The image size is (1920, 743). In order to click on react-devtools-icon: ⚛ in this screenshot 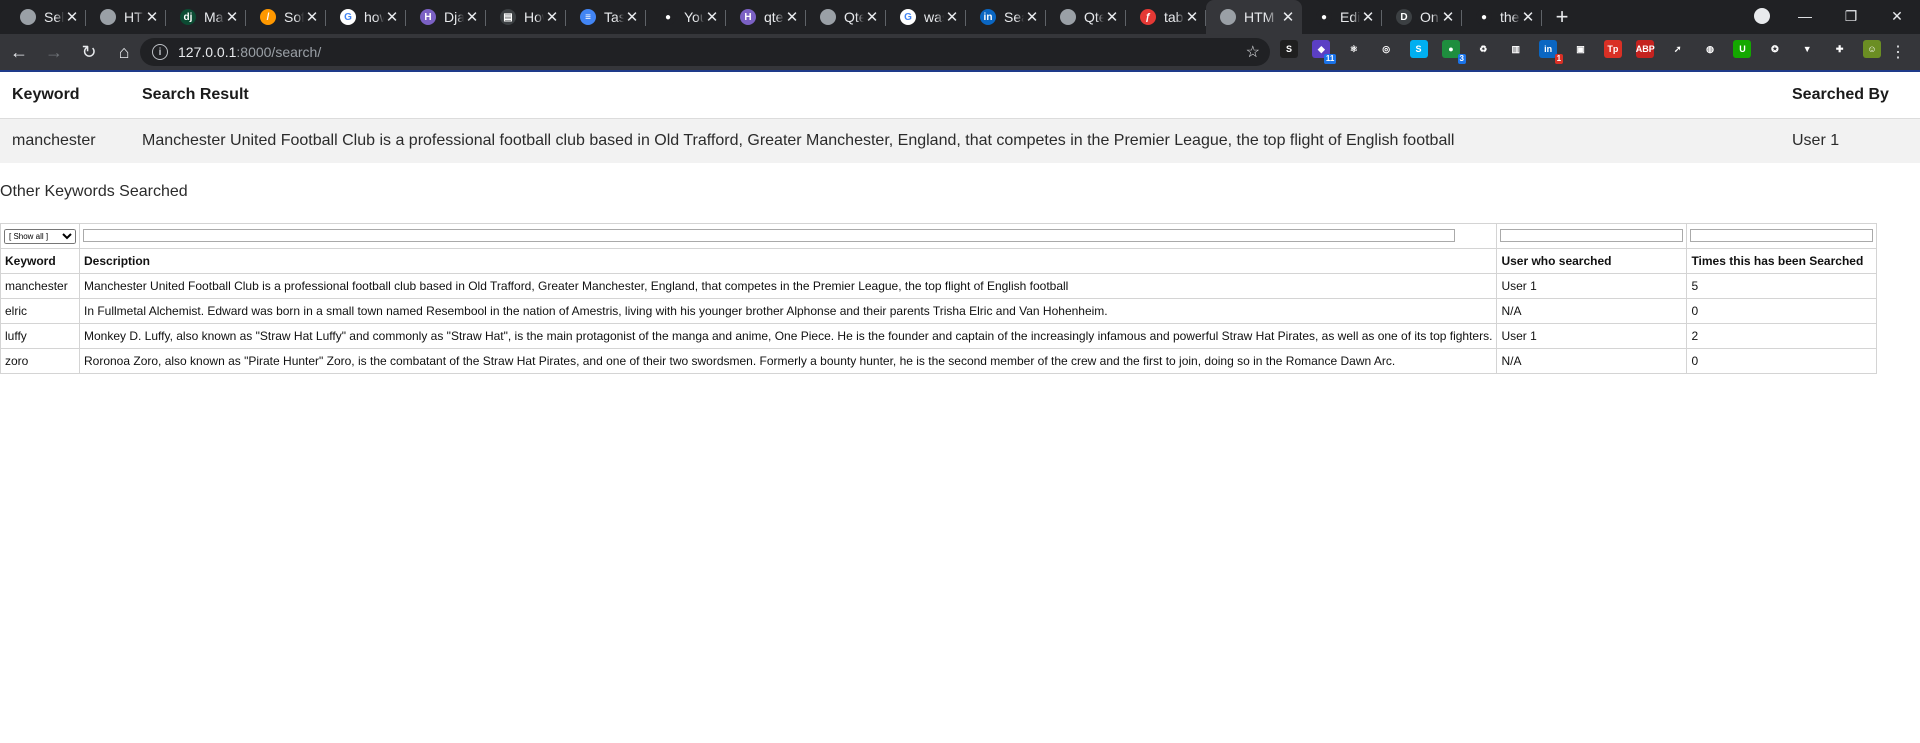, I will do `click(1353, 49)`.